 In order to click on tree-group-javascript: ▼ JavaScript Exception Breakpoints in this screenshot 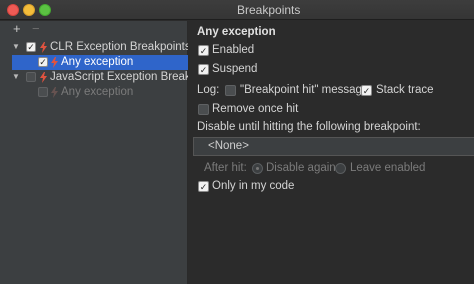, I will do `click(94, 77)`.